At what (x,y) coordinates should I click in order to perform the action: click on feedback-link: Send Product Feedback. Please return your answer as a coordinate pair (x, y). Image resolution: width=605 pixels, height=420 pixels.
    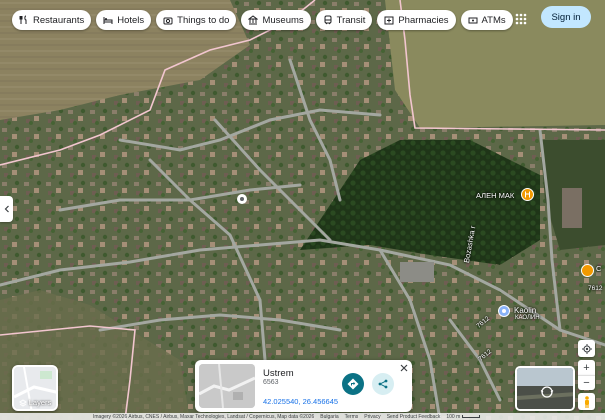
    Looking at the image, I should click on (414, 417).